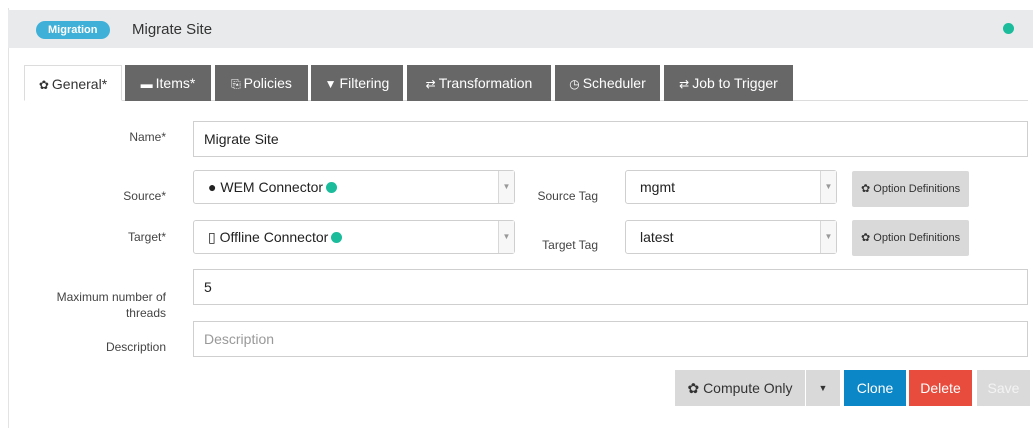  Describe the element at coordinates (175, 83) in the screenshot. I see `tab-label: Items*` at that location.